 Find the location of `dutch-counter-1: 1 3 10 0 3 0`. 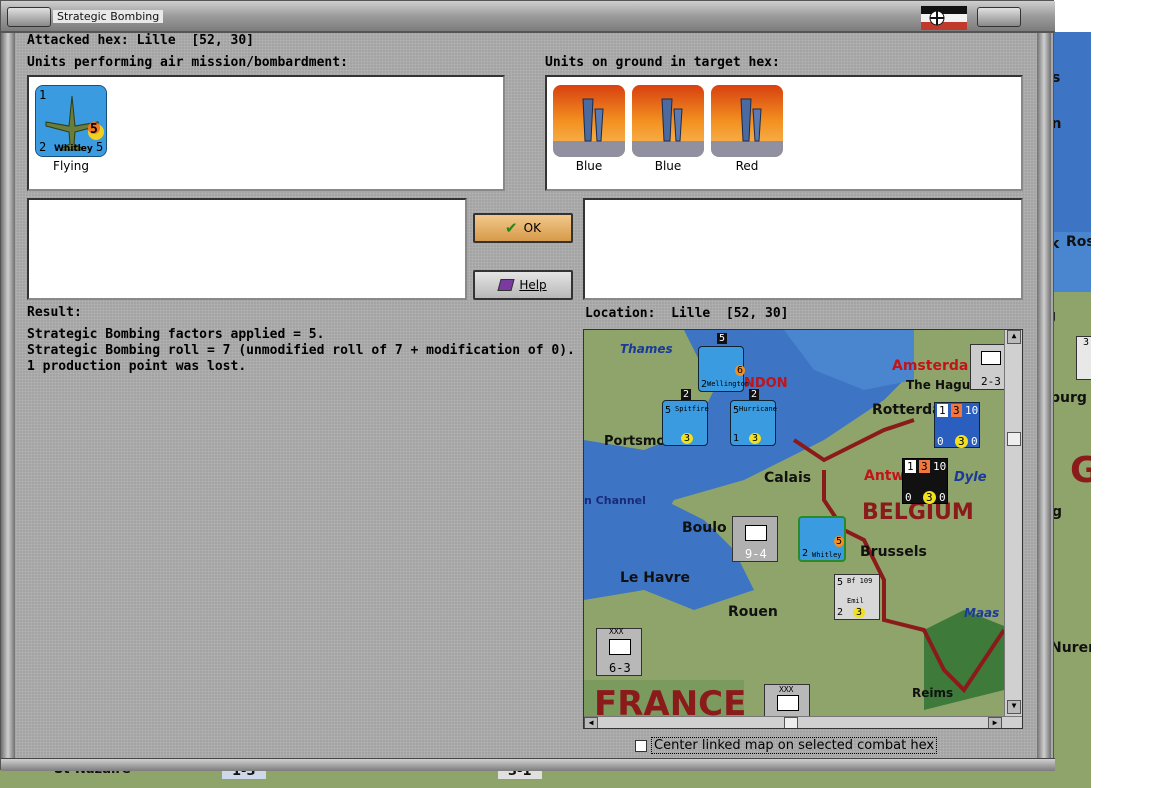

dutch-counter-1: 1 3 10 0 3 0 is located at coordinates (957, 425).